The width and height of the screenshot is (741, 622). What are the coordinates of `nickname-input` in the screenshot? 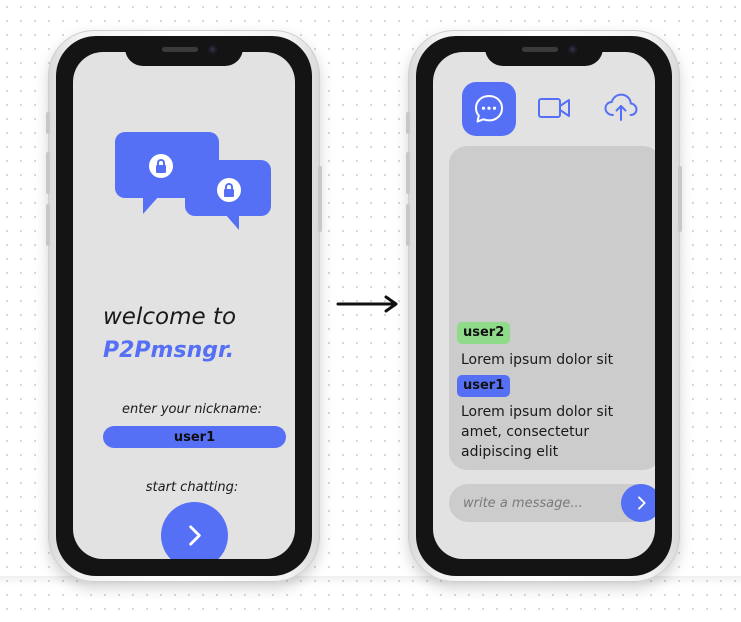 It's located at (194, 437).